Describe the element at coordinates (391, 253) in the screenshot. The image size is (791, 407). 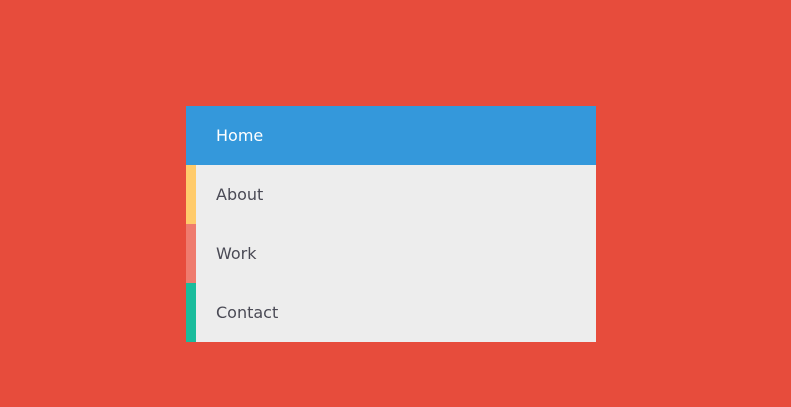
I see `menu-item-work: Work` at that location.